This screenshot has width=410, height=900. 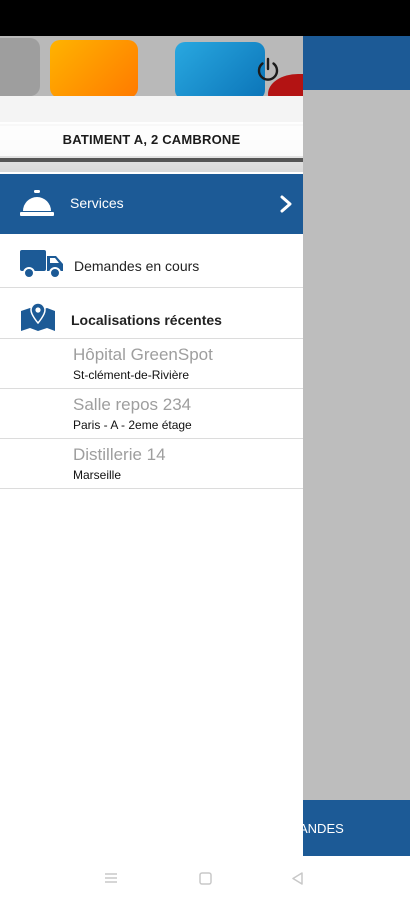 I want to click on back-icon, so click(x=297, y=878).